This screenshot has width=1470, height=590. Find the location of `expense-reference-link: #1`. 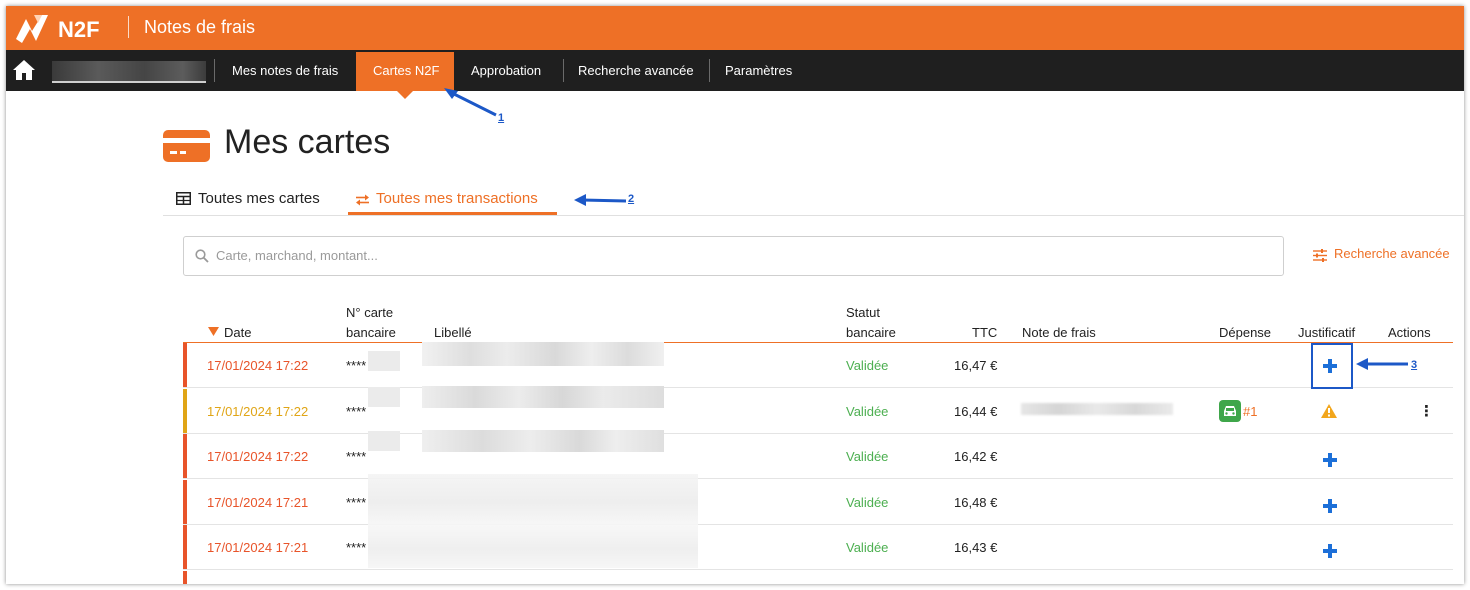

expense-reference-link: #1 is located at coordinates (1250, 411).